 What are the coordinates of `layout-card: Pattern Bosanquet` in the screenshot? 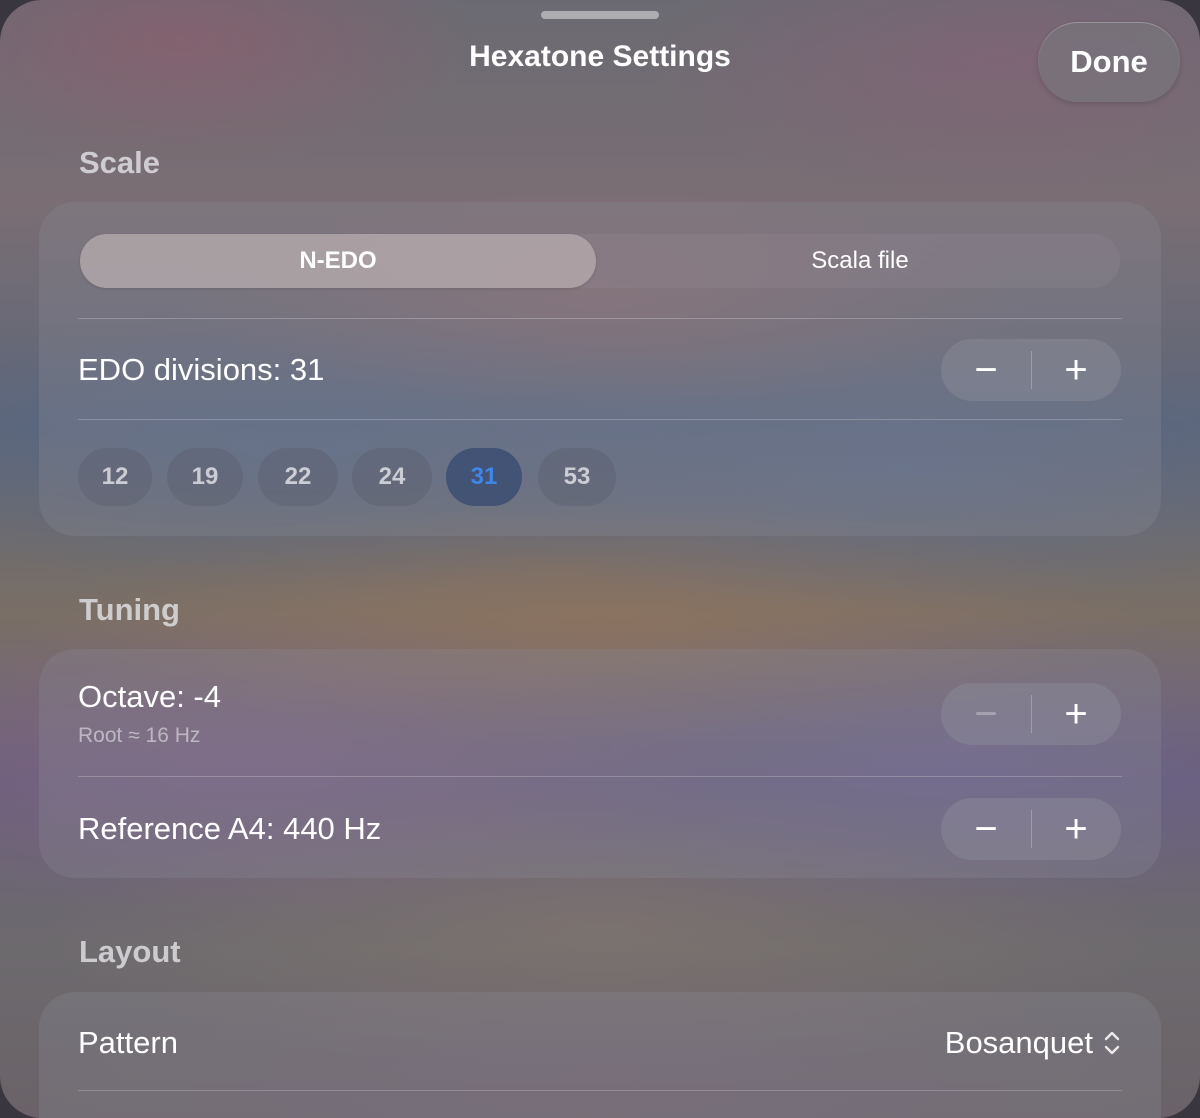 It's located at (600, 1055).